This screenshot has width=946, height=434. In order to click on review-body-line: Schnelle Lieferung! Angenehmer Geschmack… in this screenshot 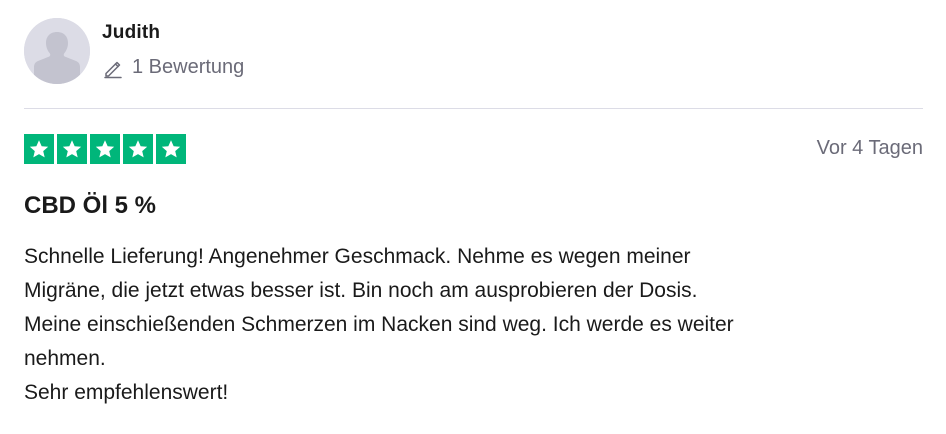, I will do `click(357, 256)`.